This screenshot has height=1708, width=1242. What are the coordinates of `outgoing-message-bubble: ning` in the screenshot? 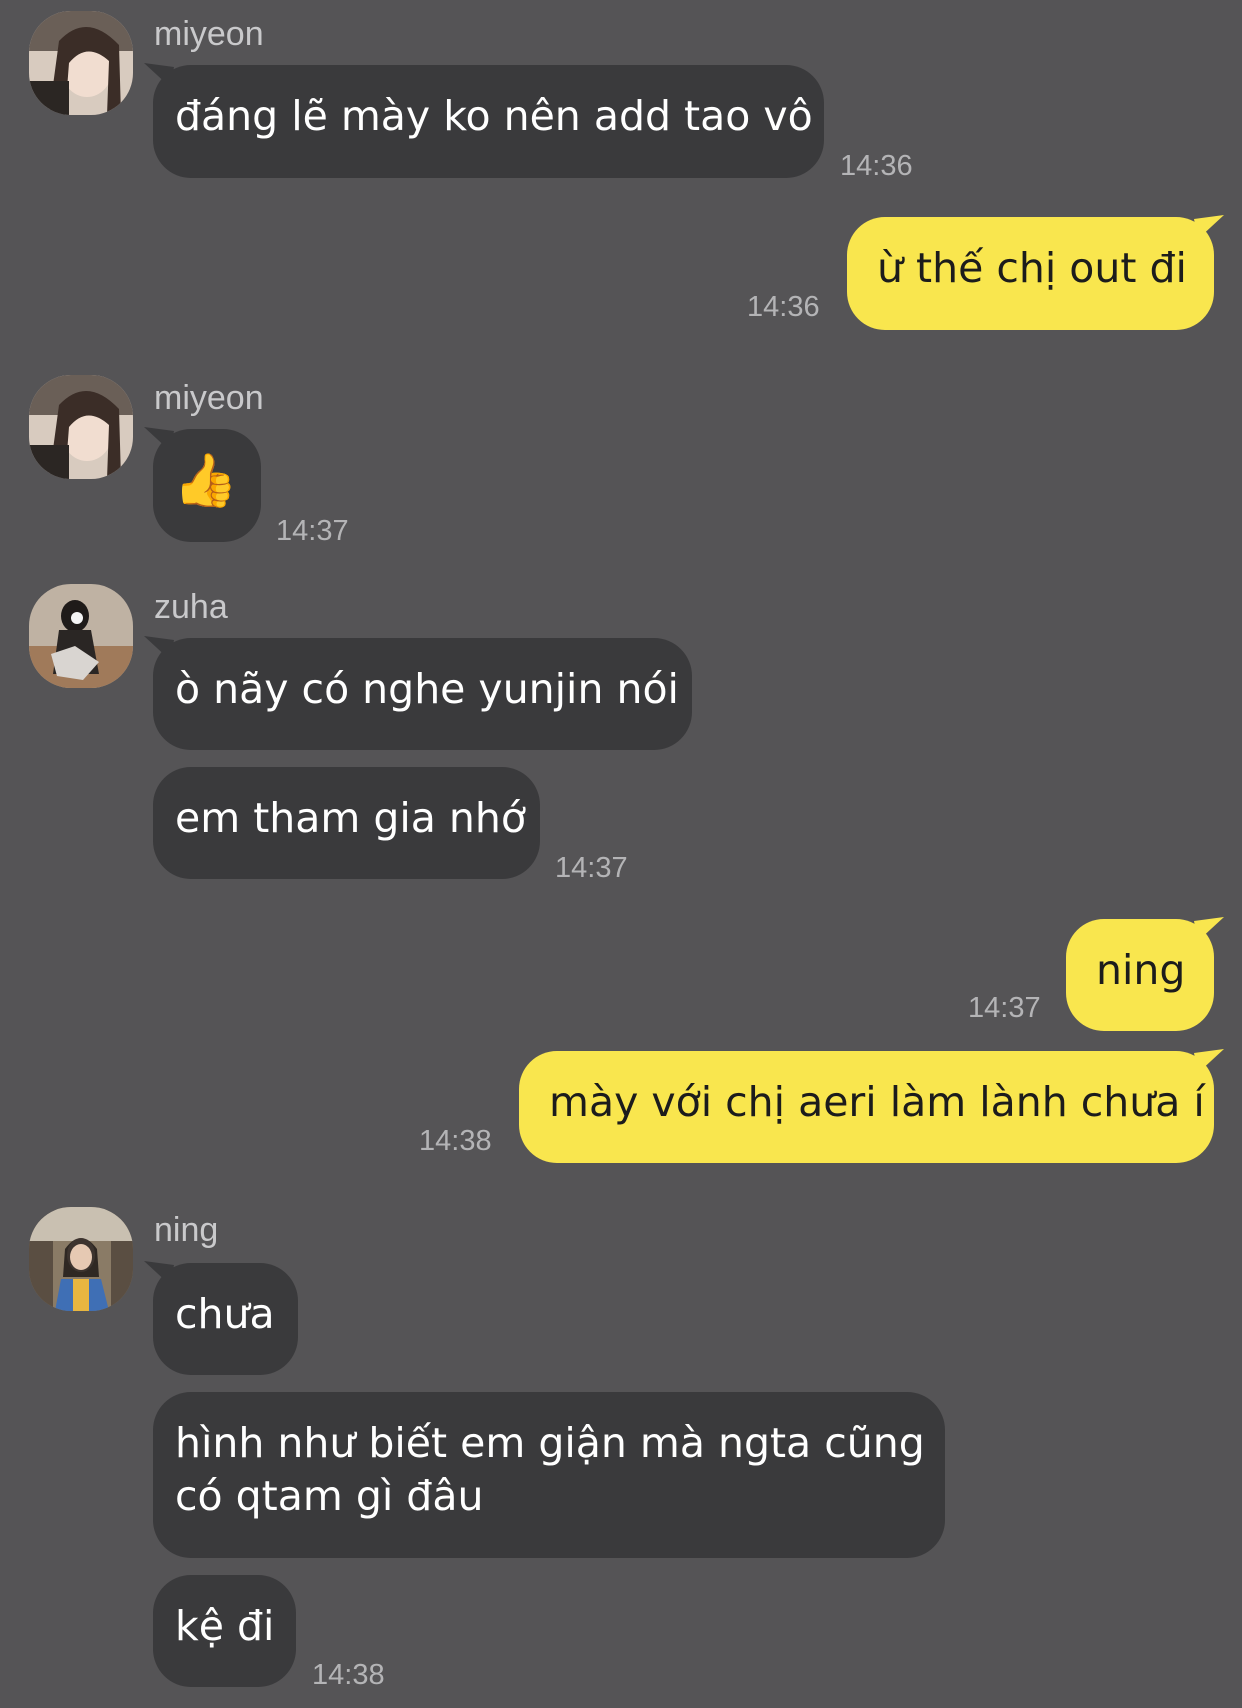 It's located at (1145, 974).